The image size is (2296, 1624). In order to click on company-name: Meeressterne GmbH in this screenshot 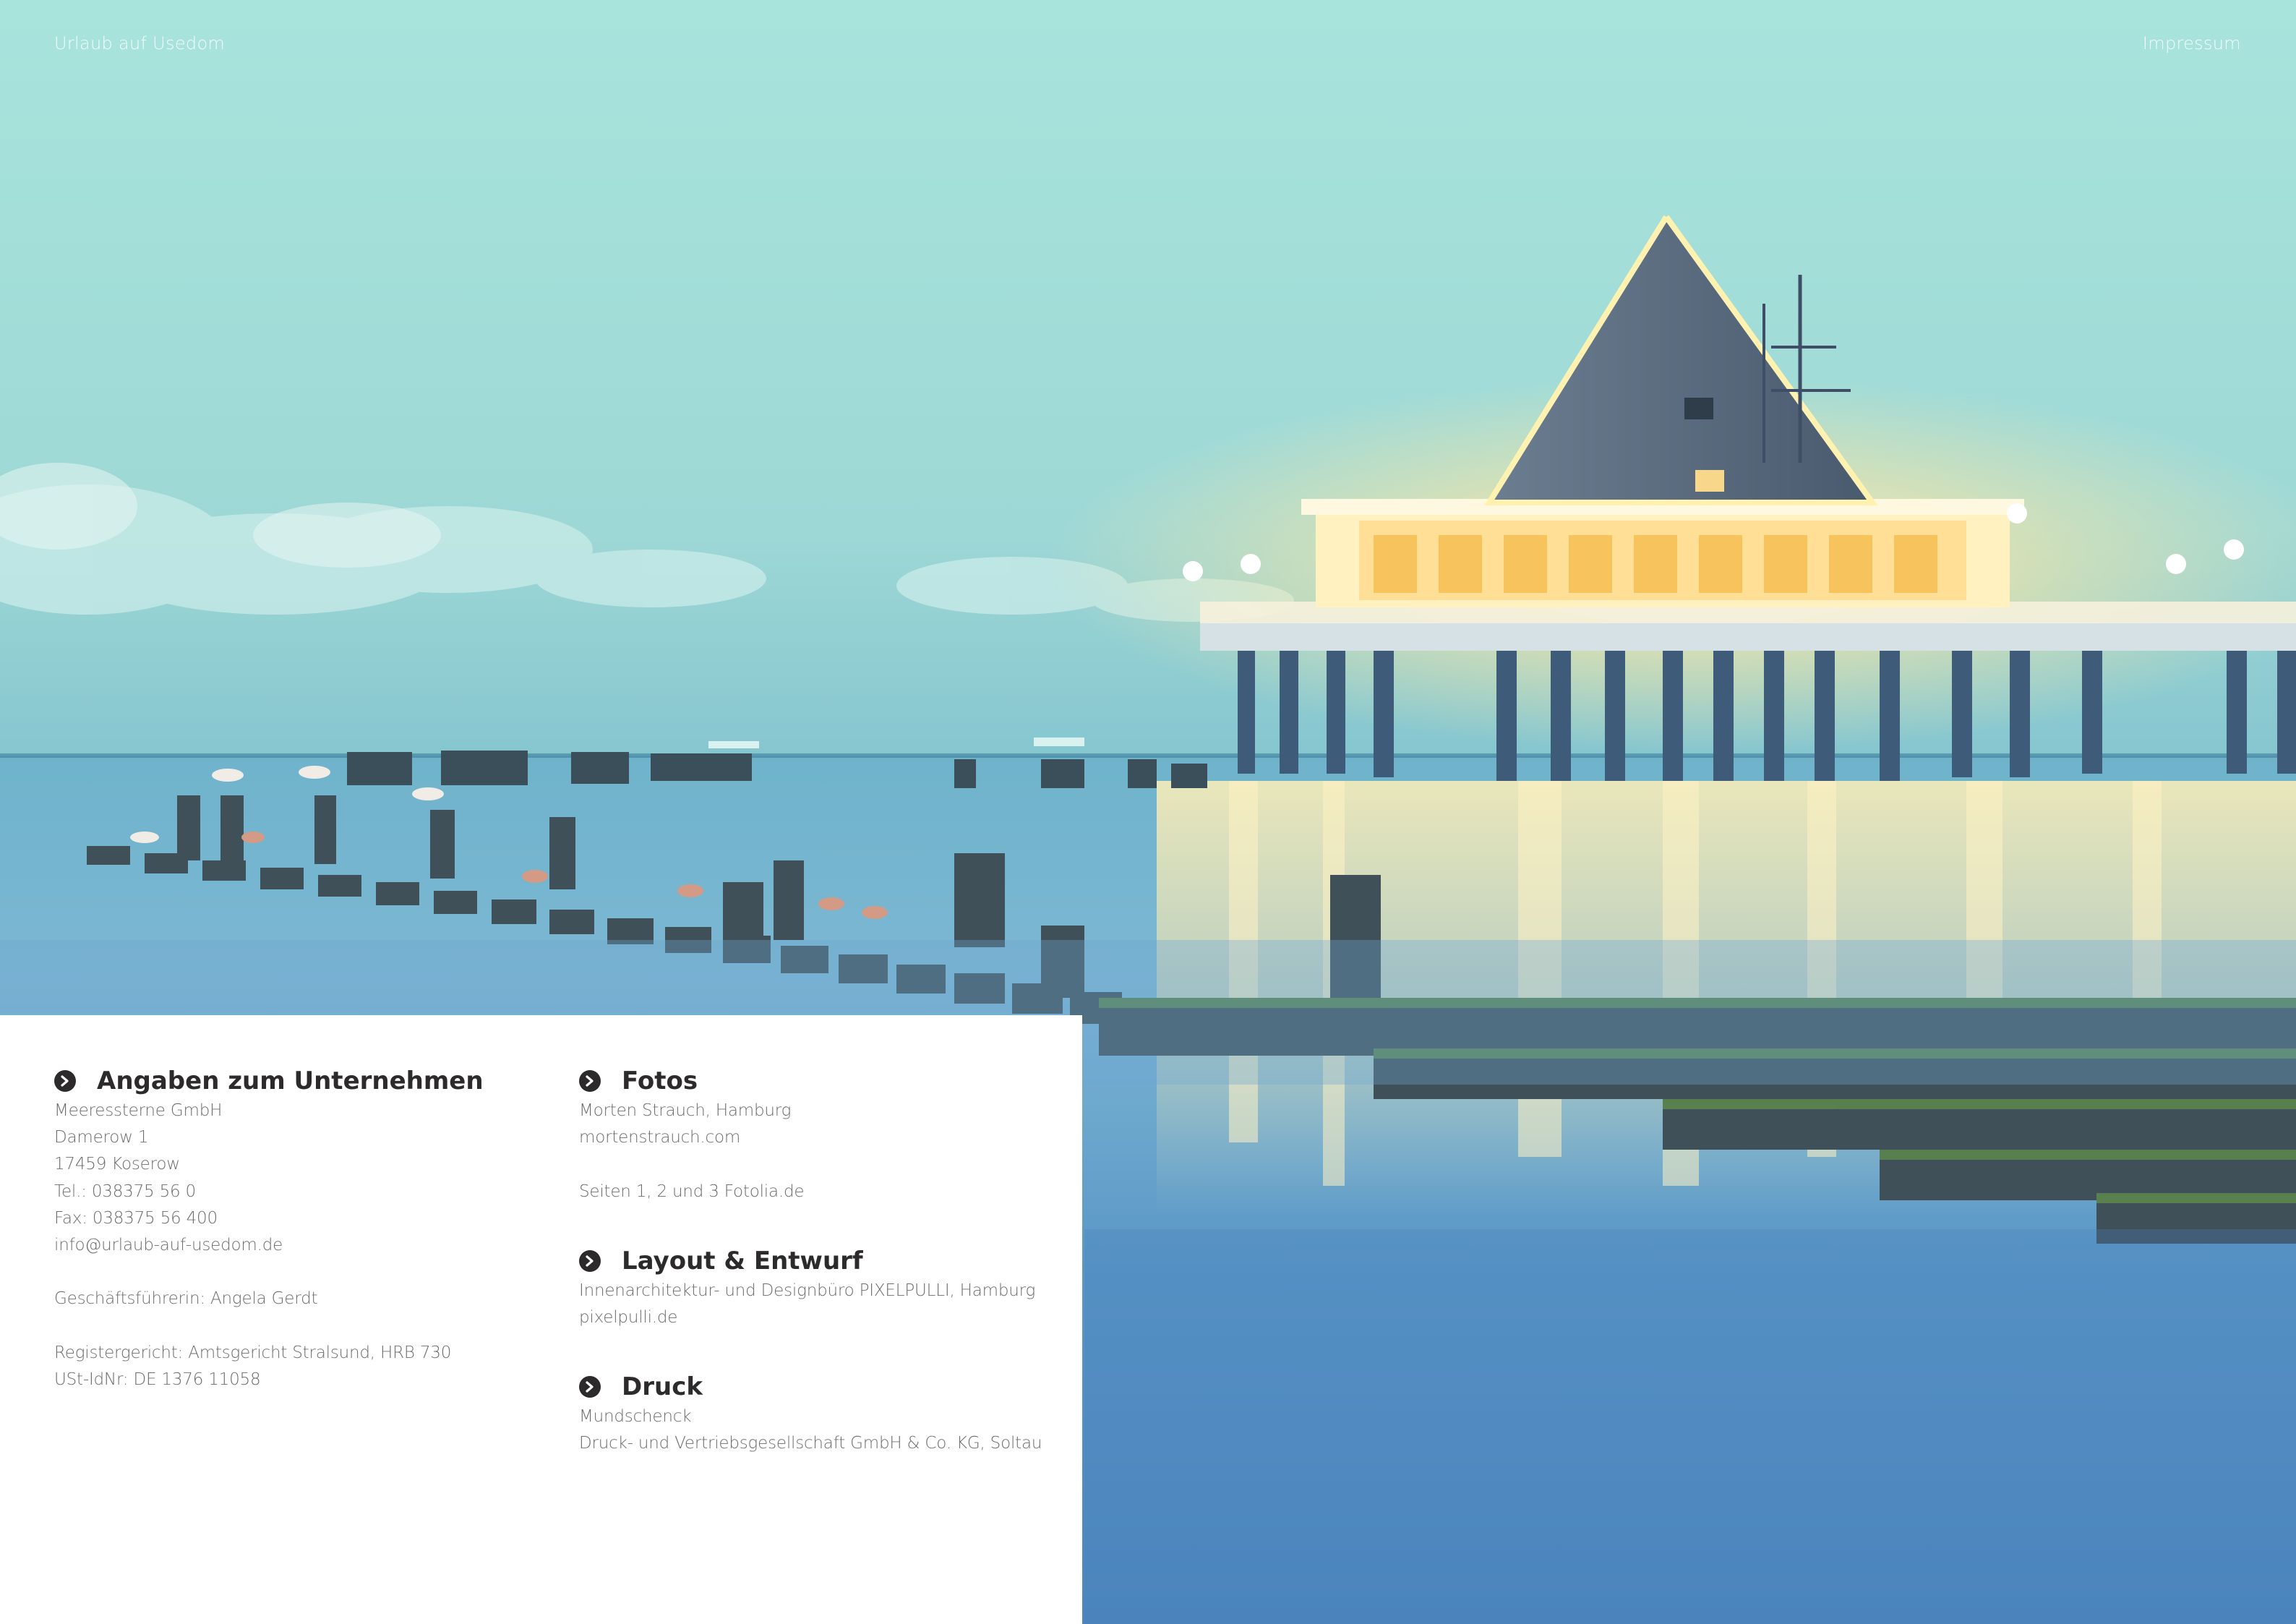, I will do `click(138, 1110)`.